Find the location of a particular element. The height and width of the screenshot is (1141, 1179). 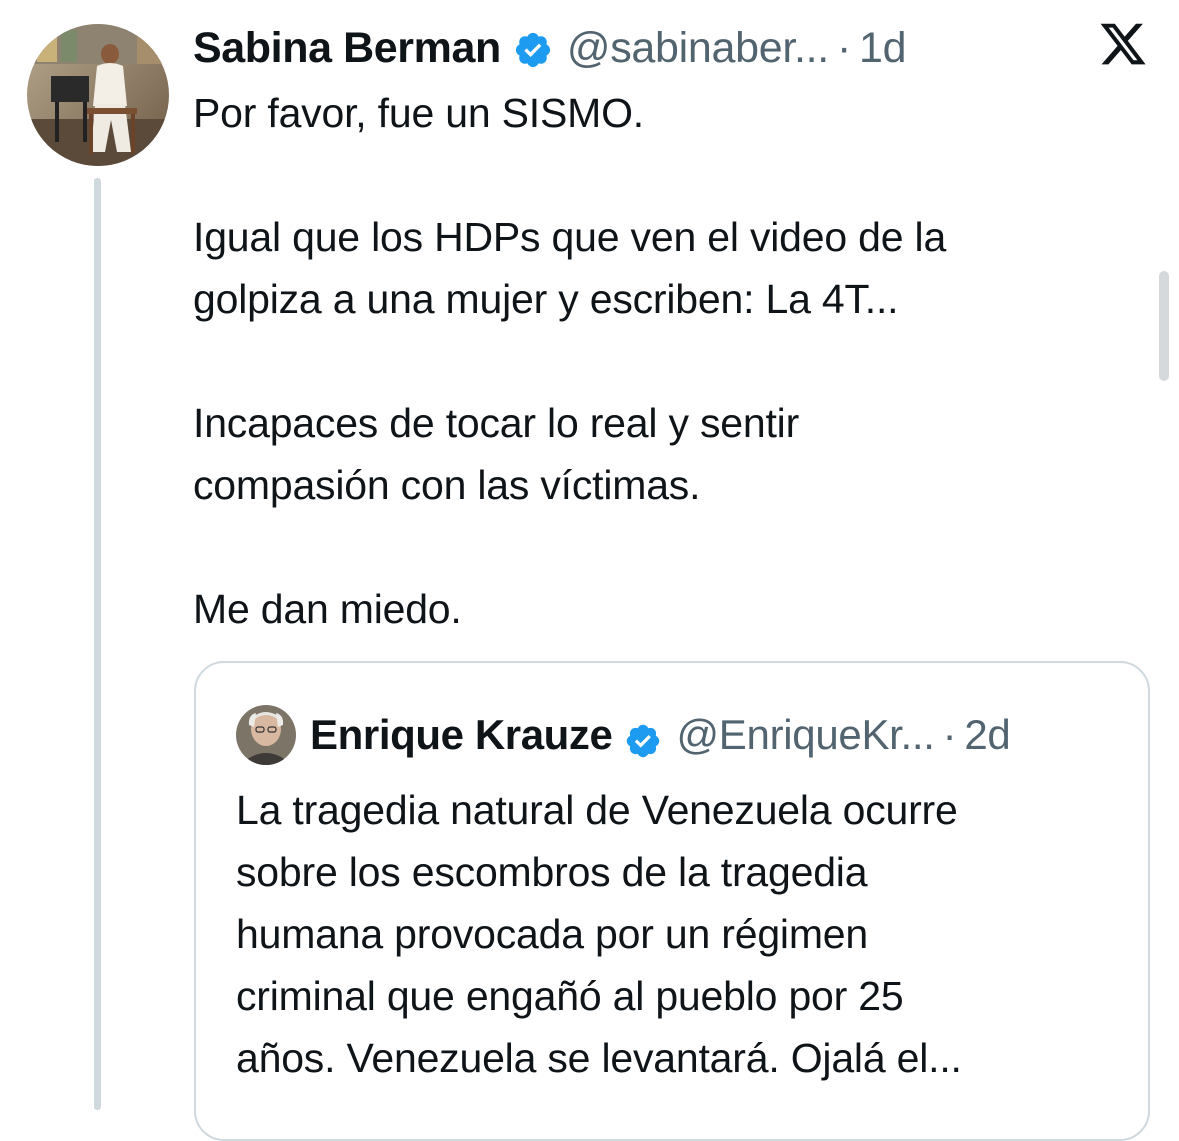

quoted-text-line: sobre los escombros de la tragedia is located at coordinates (552, 872).